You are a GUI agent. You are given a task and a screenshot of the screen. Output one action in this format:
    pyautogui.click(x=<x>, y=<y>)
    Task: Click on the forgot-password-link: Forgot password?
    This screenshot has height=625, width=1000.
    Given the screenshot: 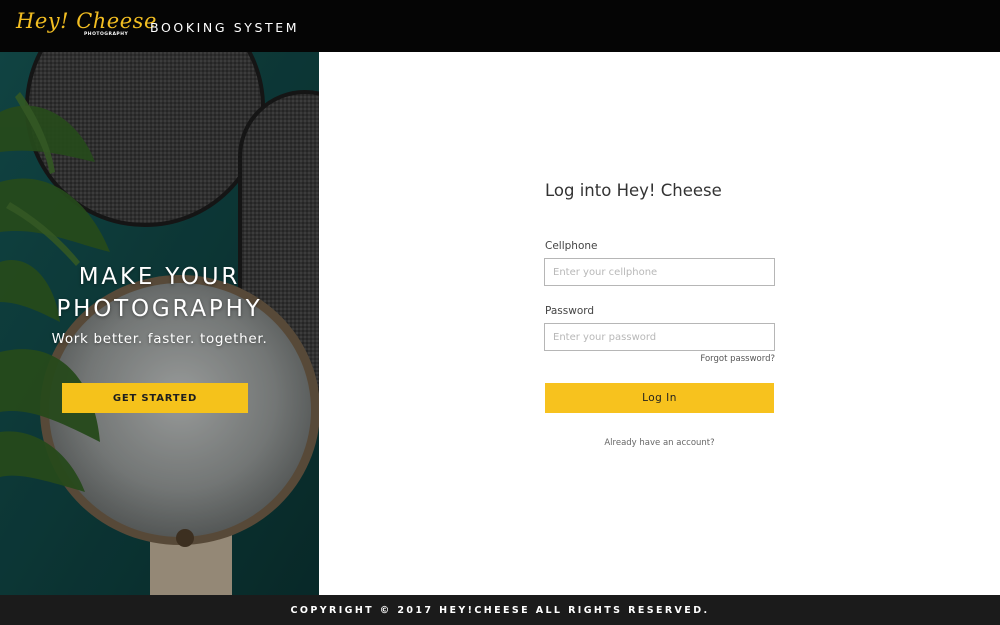 What is the action you would take?
    pyautogui.click(x=715, y=359)
    